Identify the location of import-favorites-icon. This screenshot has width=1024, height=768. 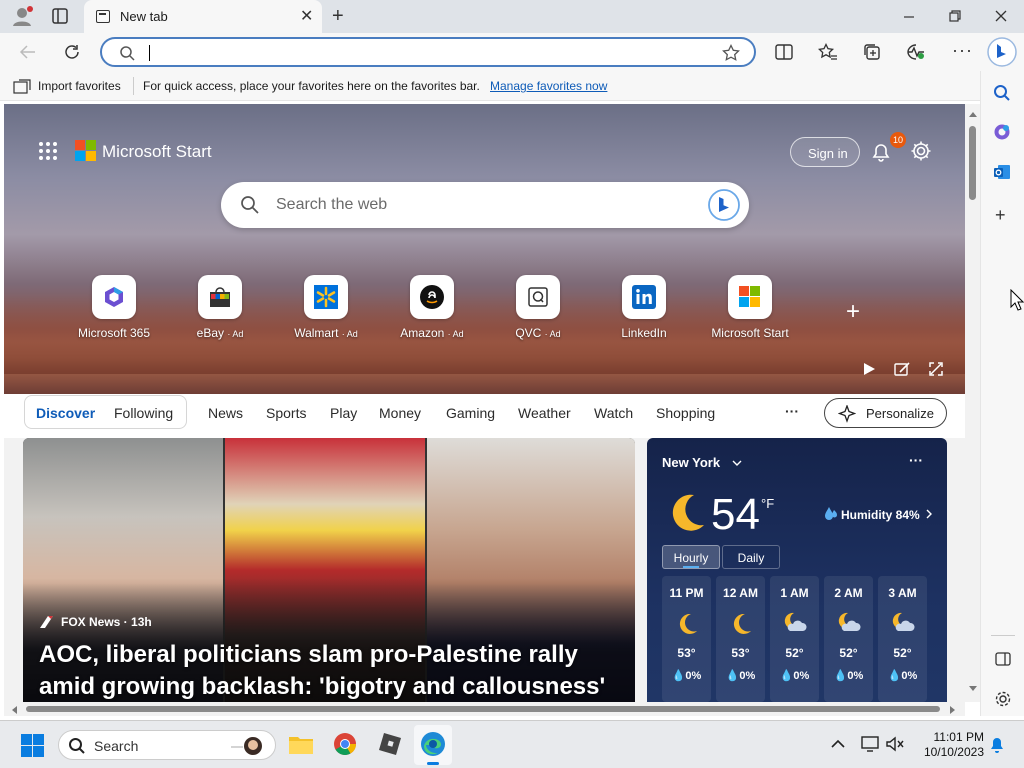
(22, 86).